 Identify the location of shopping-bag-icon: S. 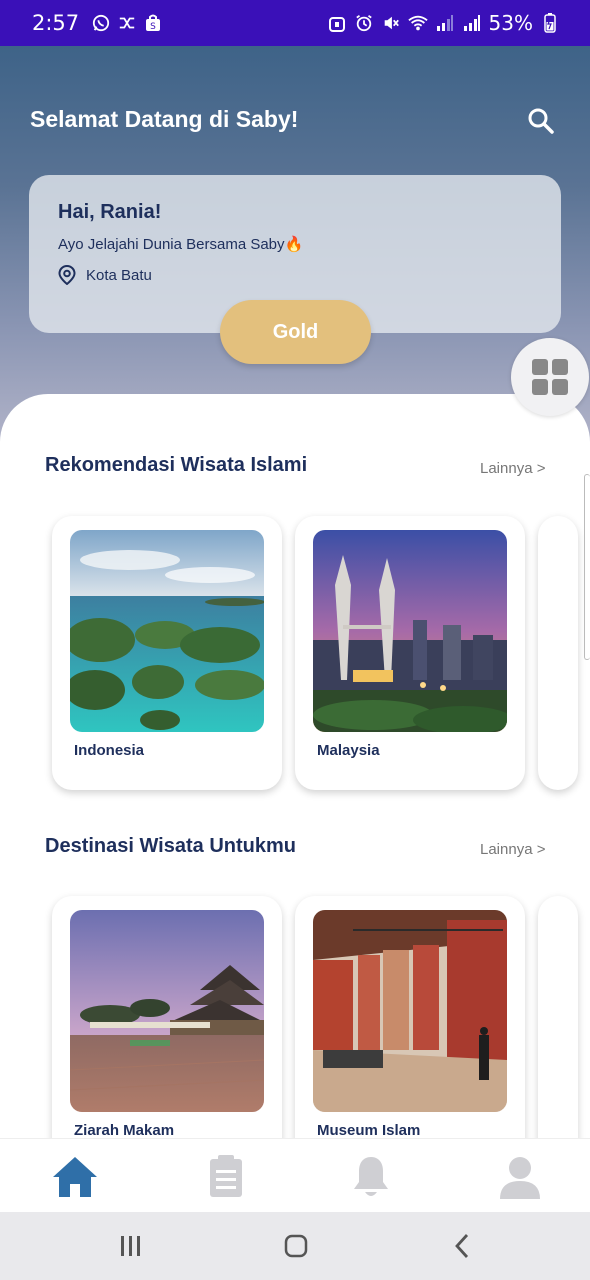
(153, 23).